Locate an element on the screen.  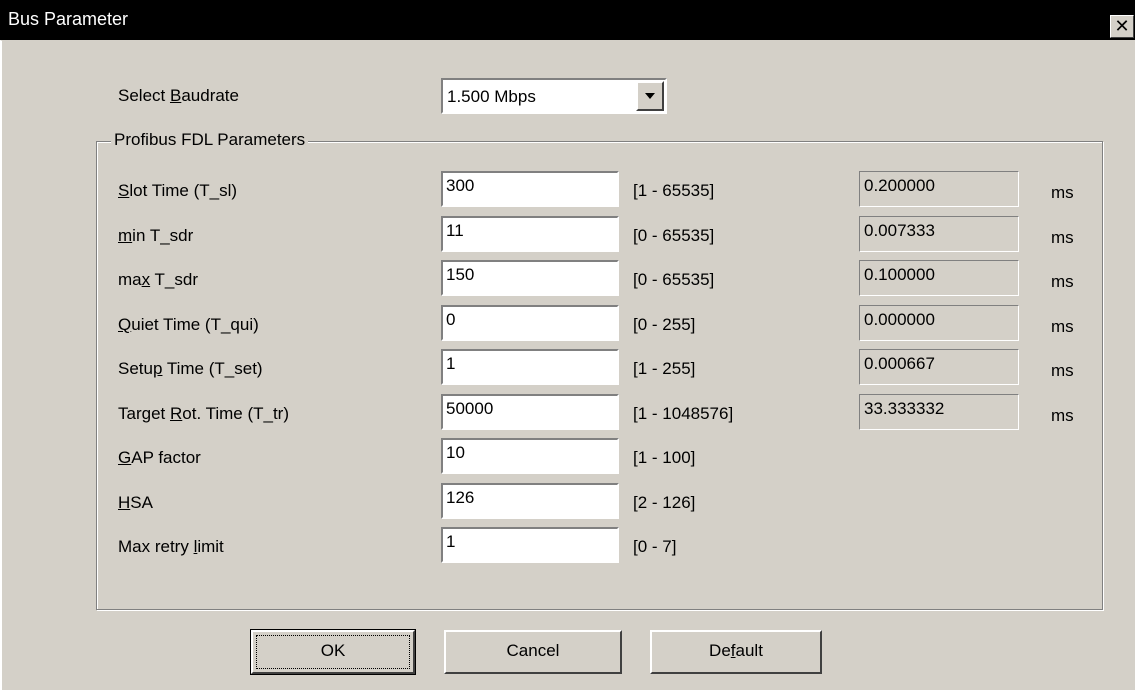
parameter-label: HSA is located at coordinates (135, 503).